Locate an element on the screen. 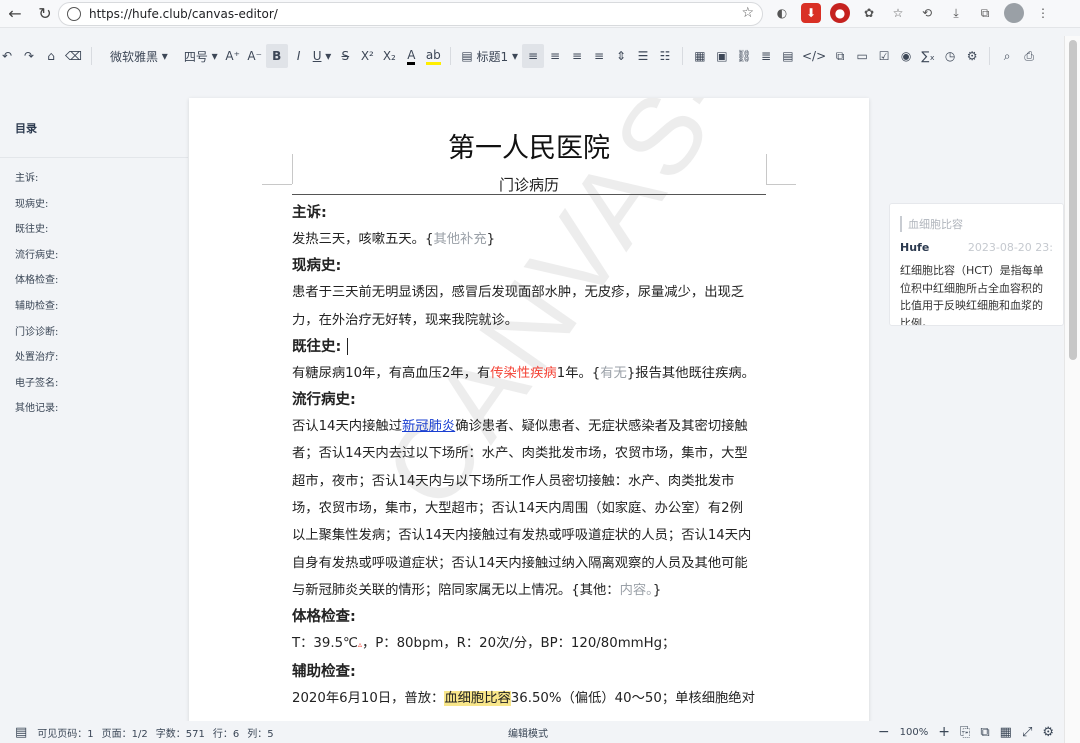  favorites-icon: ☆ is located at coordinates (898, 13).